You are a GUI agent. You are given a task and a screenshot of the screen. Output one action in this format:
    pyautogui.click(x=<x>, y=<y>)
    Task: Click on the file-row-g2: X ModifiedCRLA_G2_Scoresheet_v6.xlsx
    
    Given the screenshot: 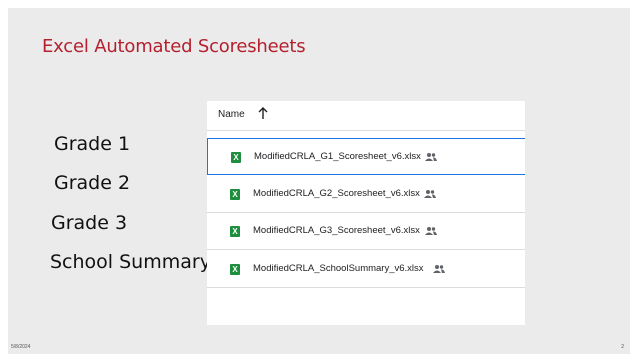 What is the action you would take?
    pyautogui.click(x=366, y=194)
    